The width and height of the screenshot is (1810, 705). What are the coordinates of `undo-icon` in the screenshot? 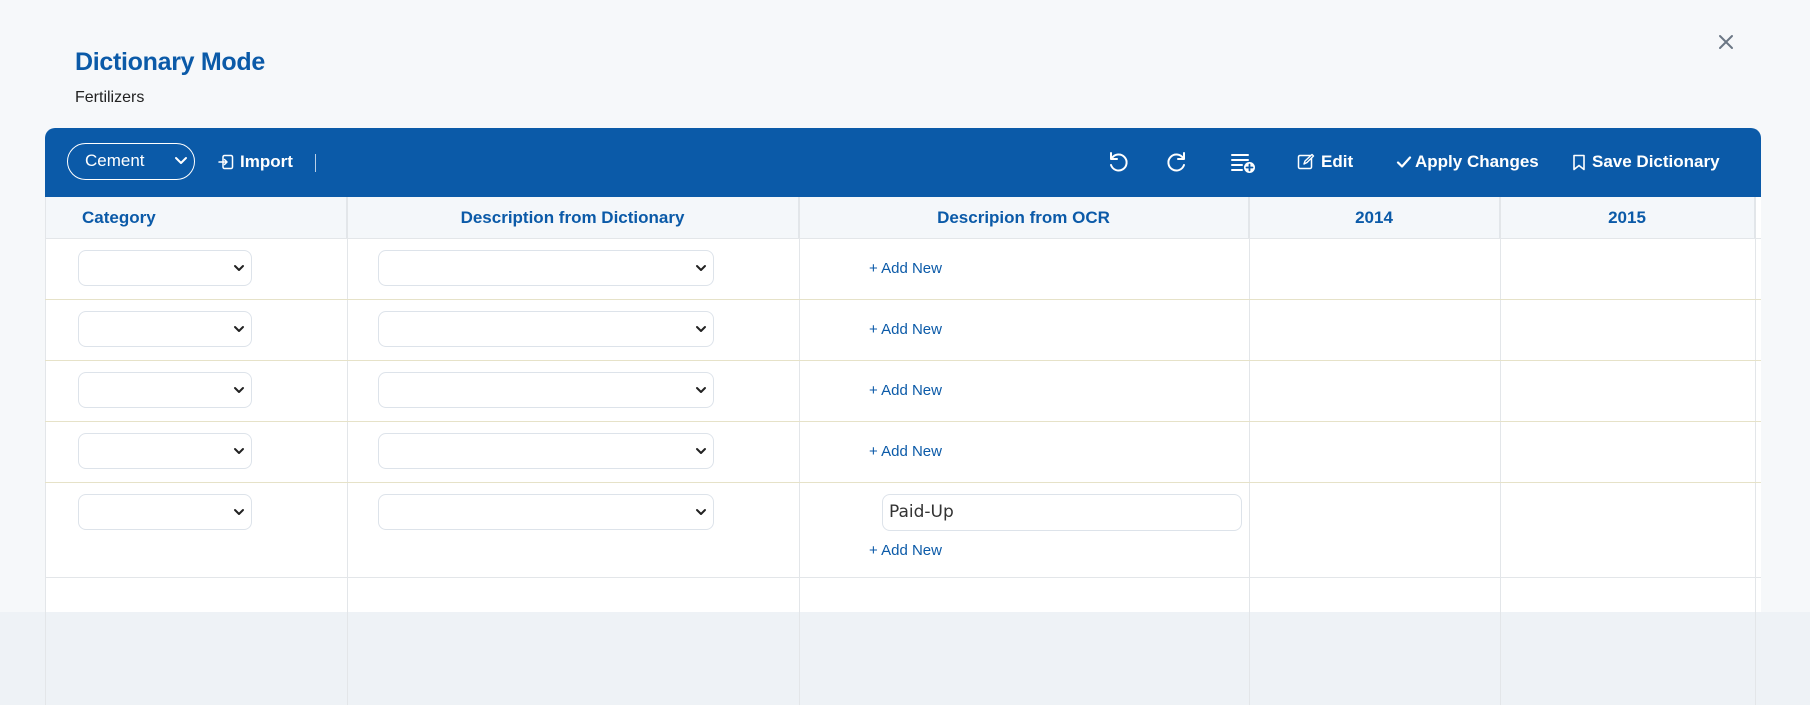 It's located at (1118, 162).